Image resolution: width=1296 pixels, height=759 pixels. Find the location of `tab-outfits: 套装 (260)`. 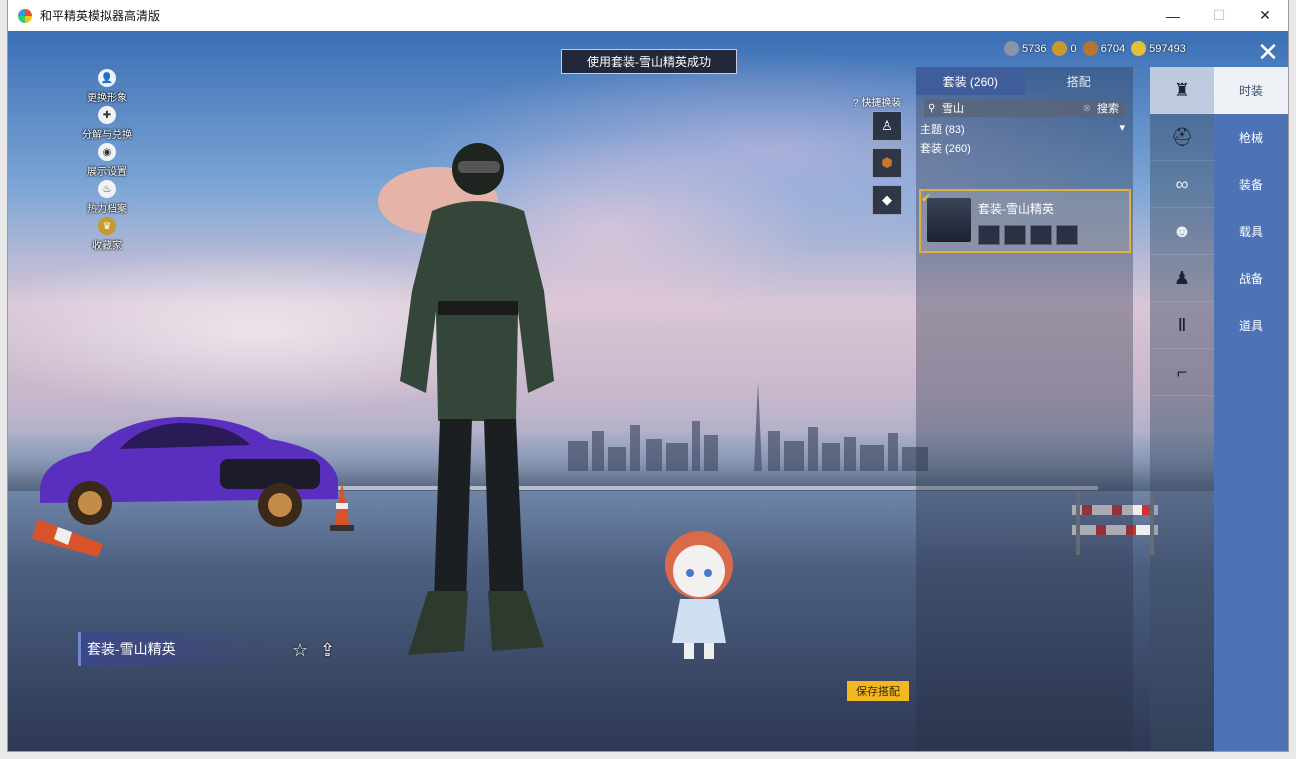

tab-outfits: 套装 (260) is located at coordinates (970, 81).